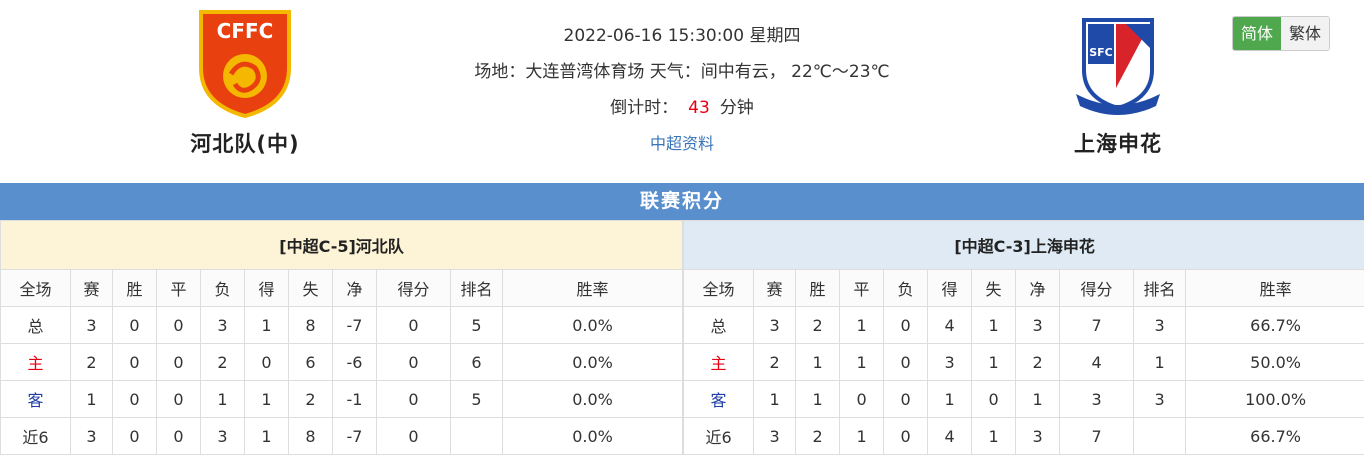  Describe the element at coordinates (1023, 436) in the screenshot. I see `table-row: 近6 3 2 1 0 4 1 3 7 66.7%` at that location.